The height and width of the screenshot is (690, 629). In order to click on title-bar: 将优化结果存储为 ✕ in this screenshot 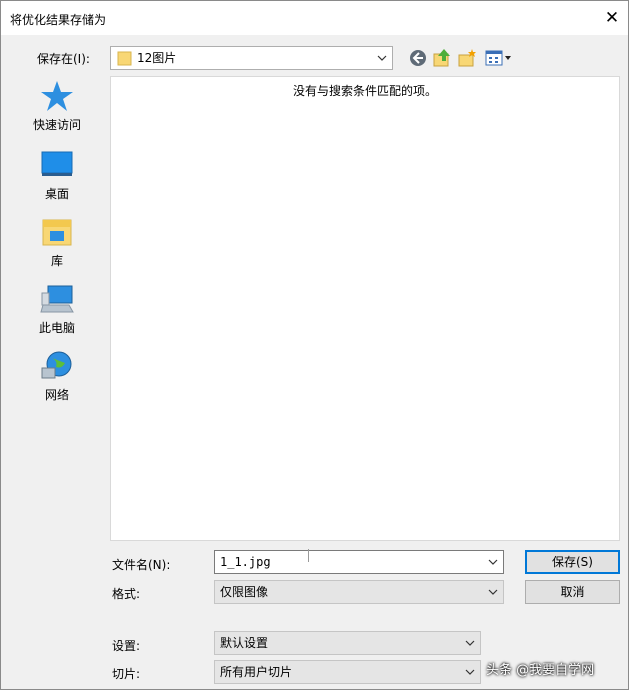, I will do `click(314, 18)`.